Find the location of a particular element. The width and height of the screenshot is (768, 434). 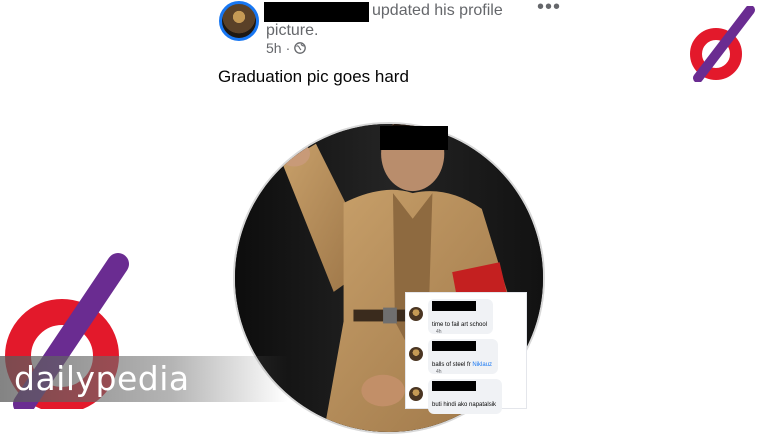

redacted-eyes is located at coordinates (414, 138).